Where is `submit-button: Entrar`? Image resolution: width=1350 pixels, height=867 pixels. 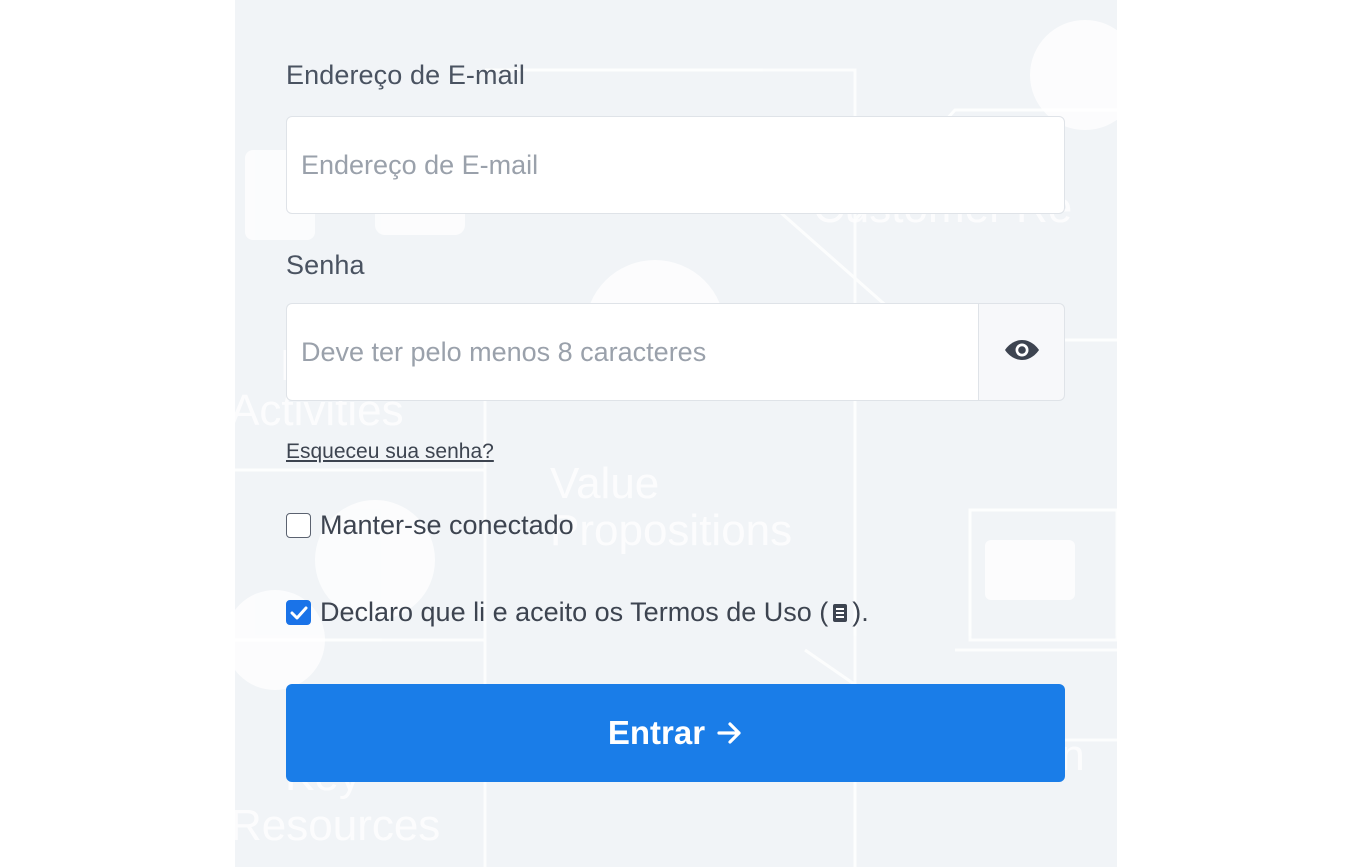 submit-button: Entrar is located at coordinates (675, 733).